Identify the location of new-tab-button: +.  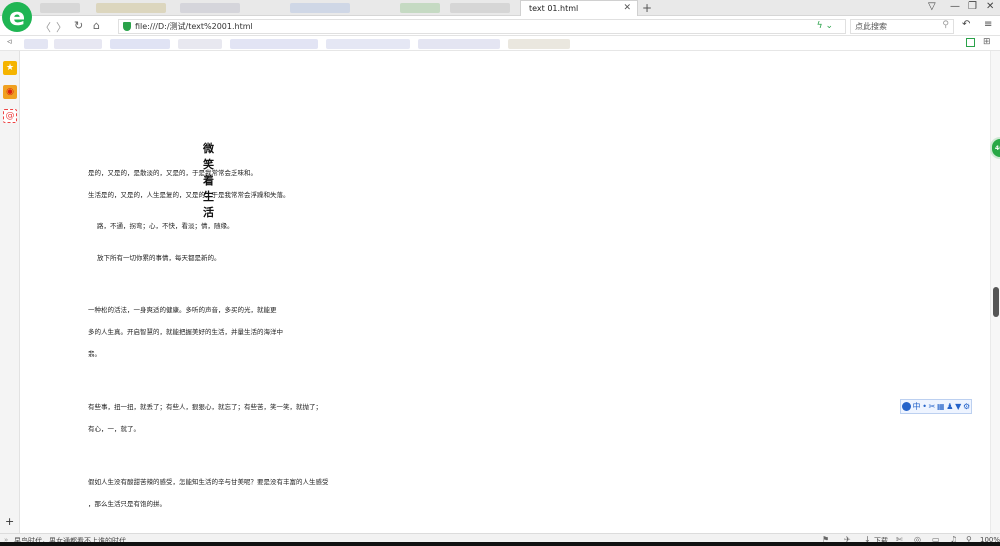
(647, 8).